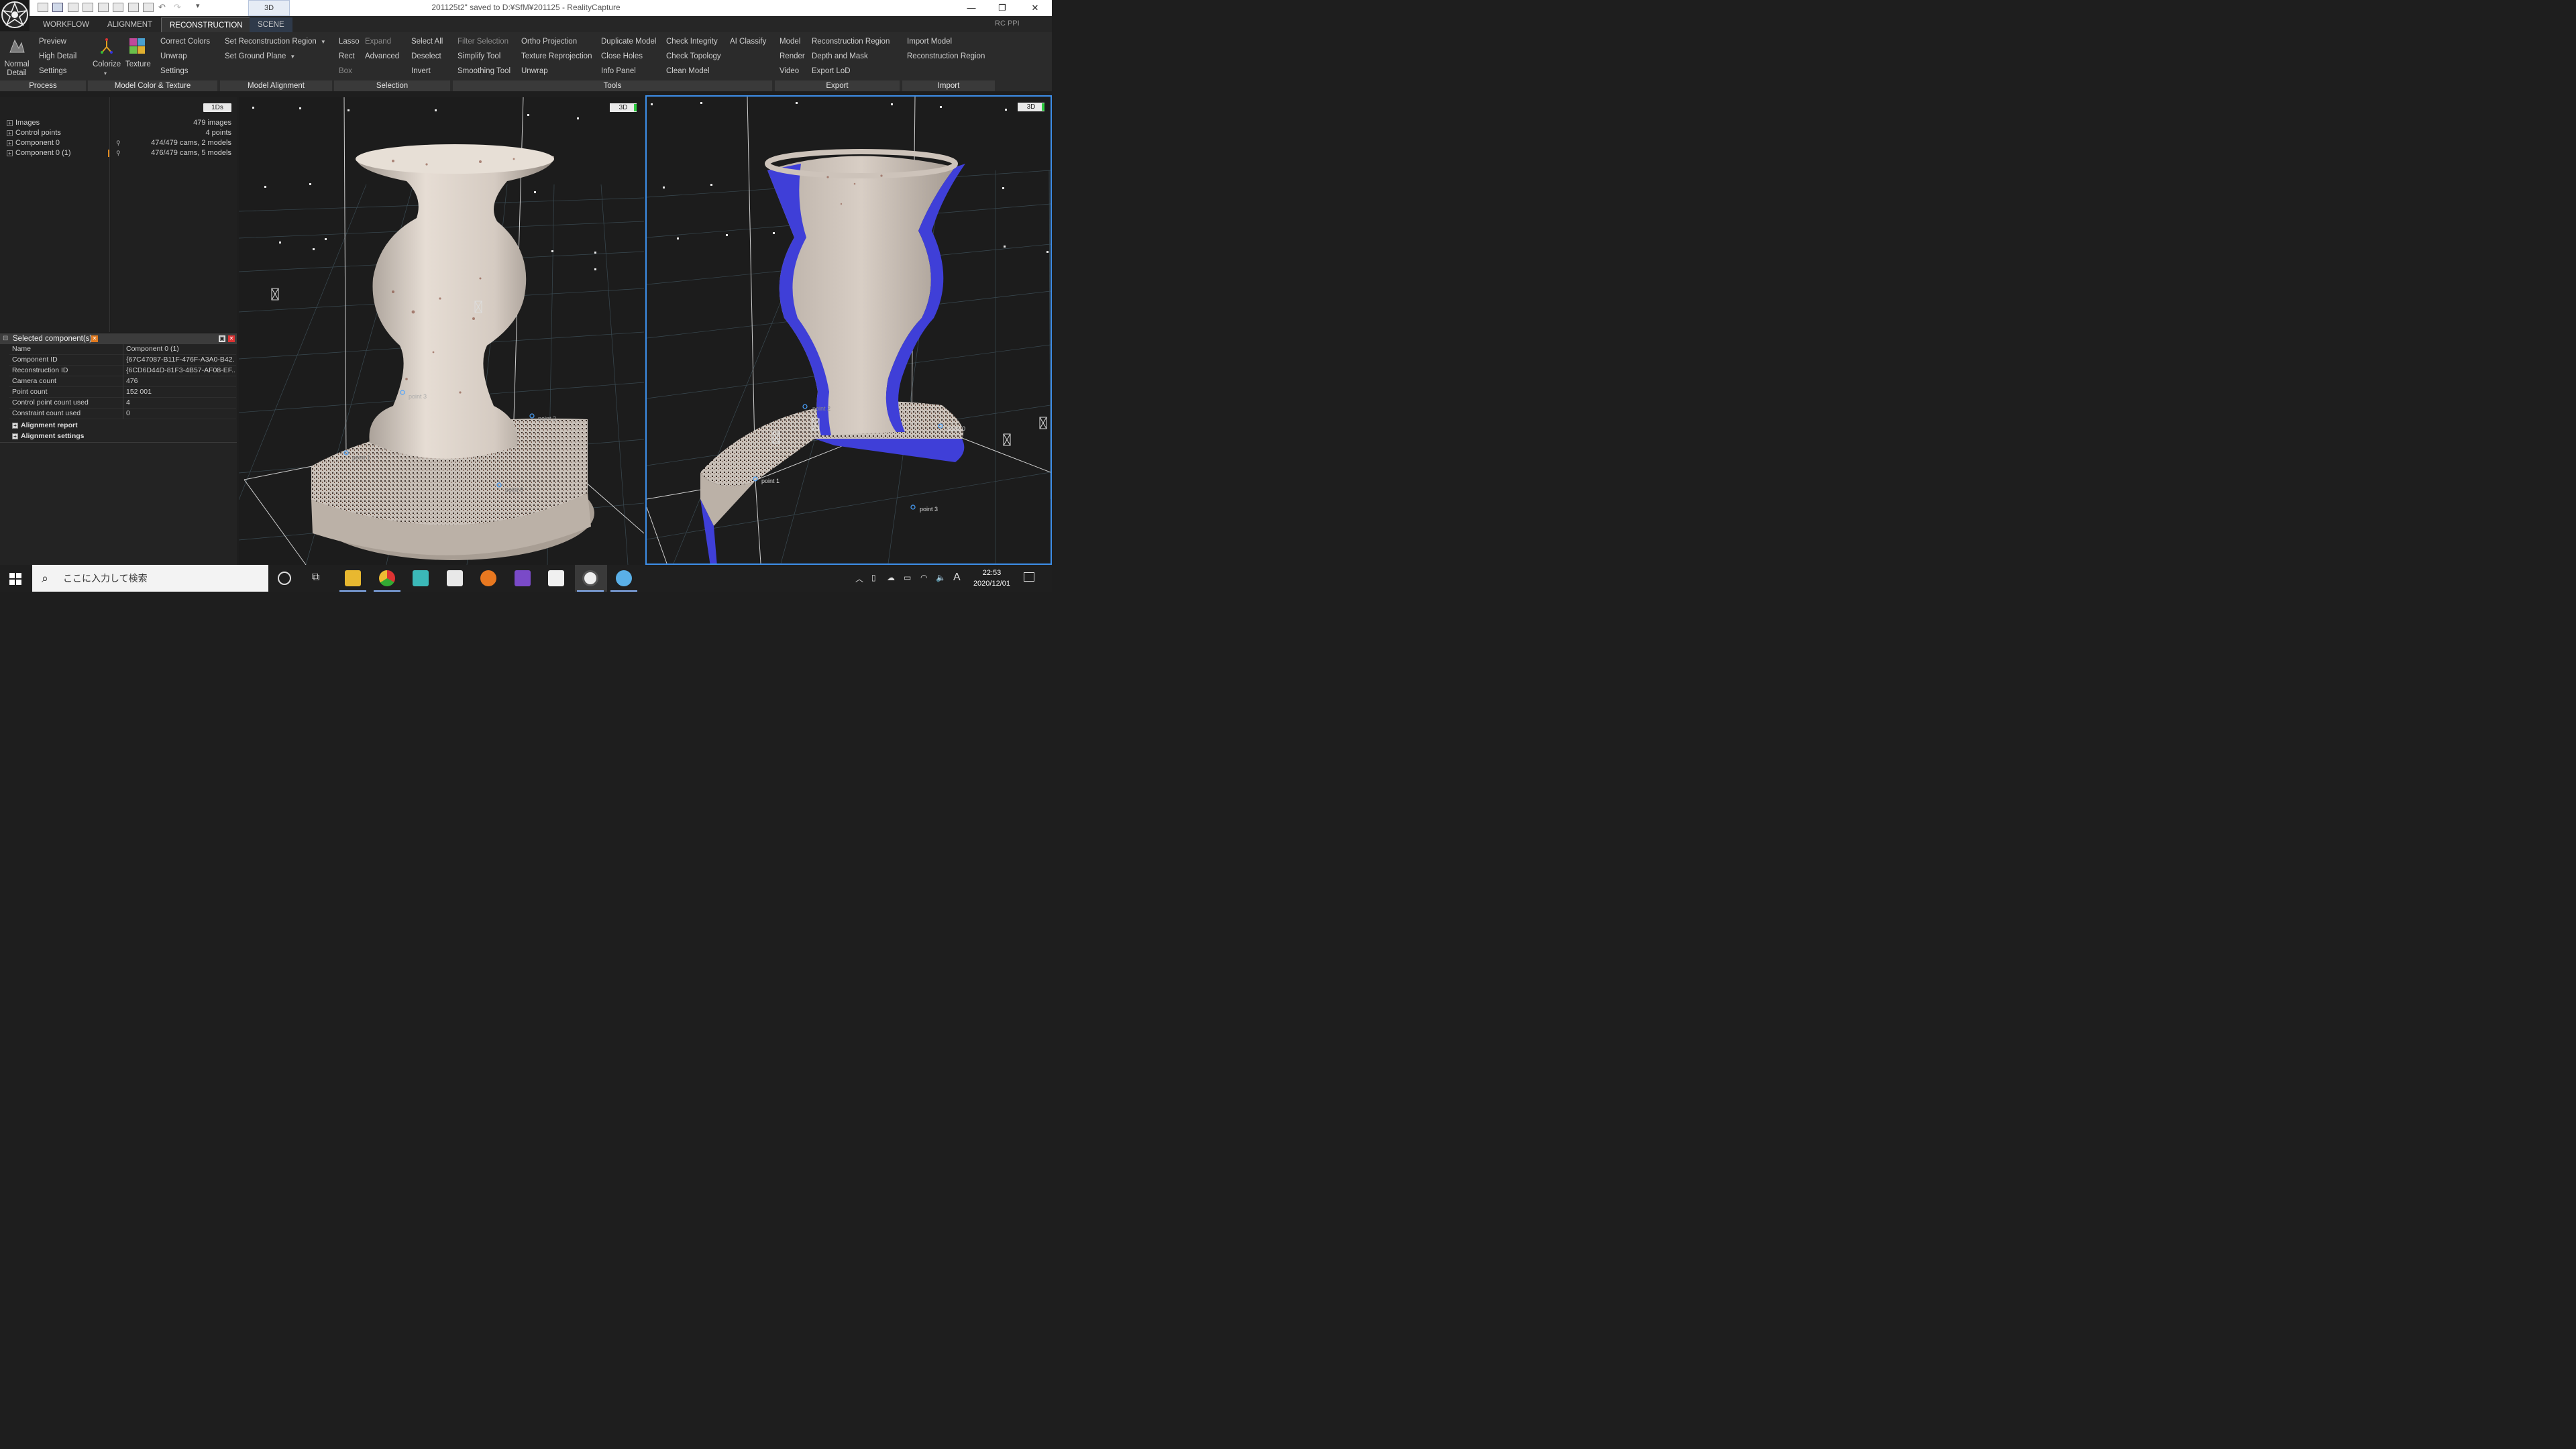 The height and width of the screenshot is (1449, 2576). Describe the element at coordinates (260, 56) in the screenshot. I see `set-ground-plane-button: Set Ground Plane ▼` at that location.